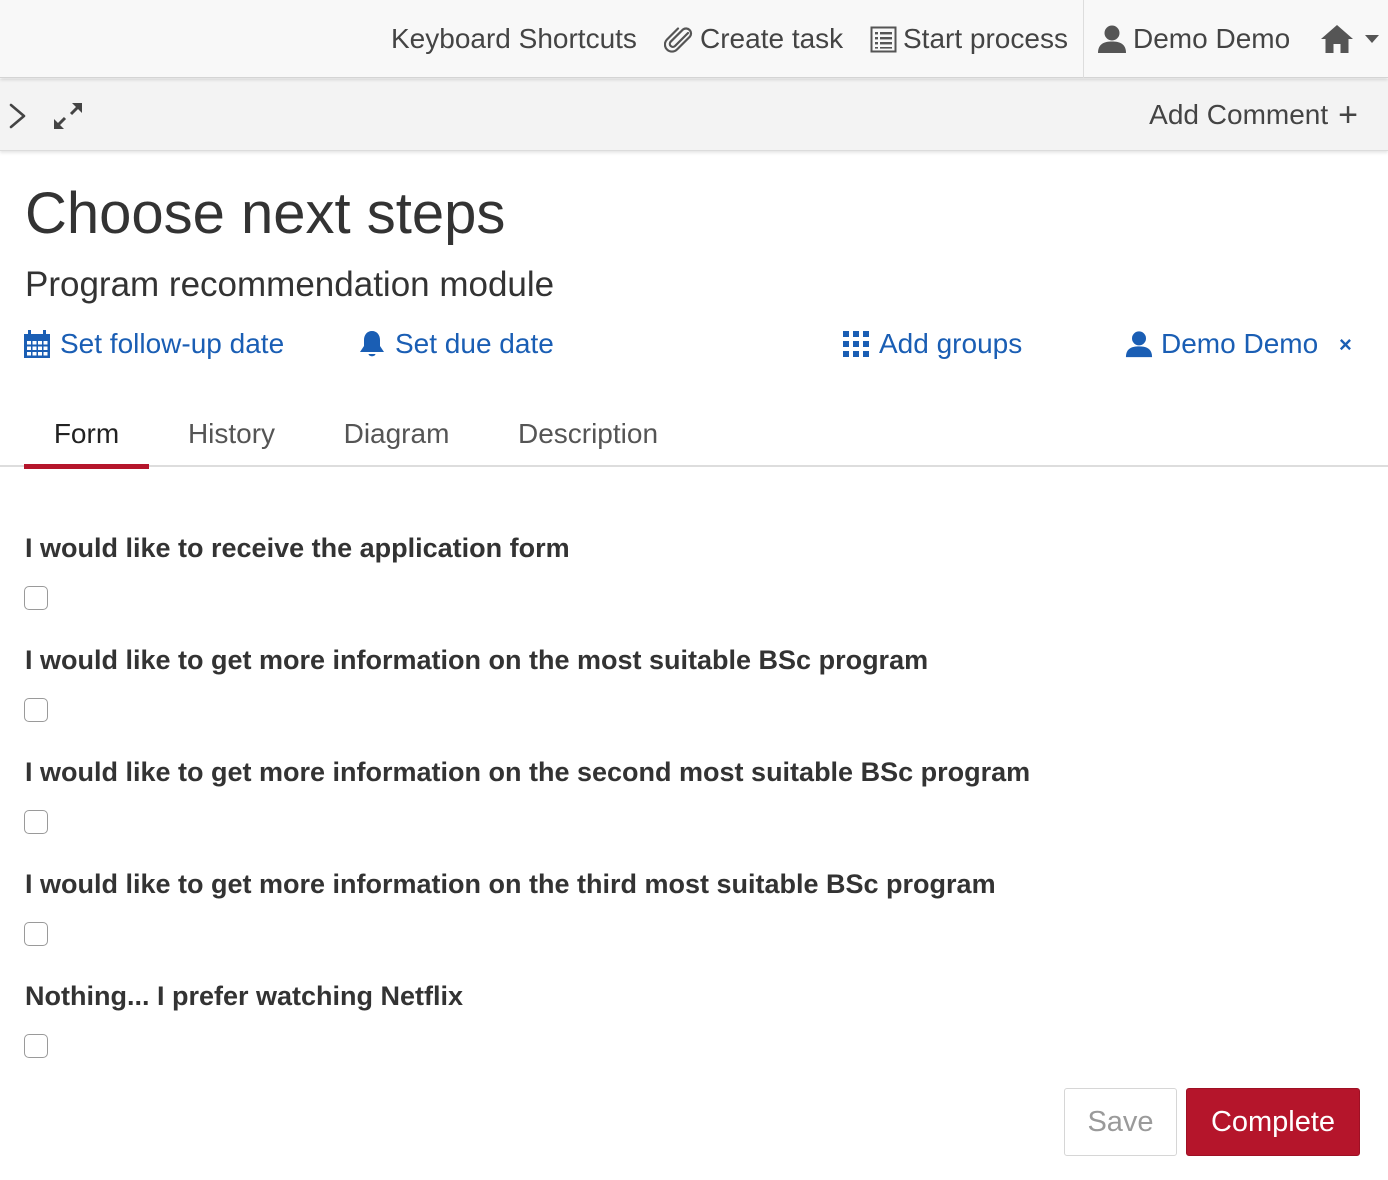  I want to click on keyboard-shortcuts-link: Keyboard Shortcuts, so click(514, 39).